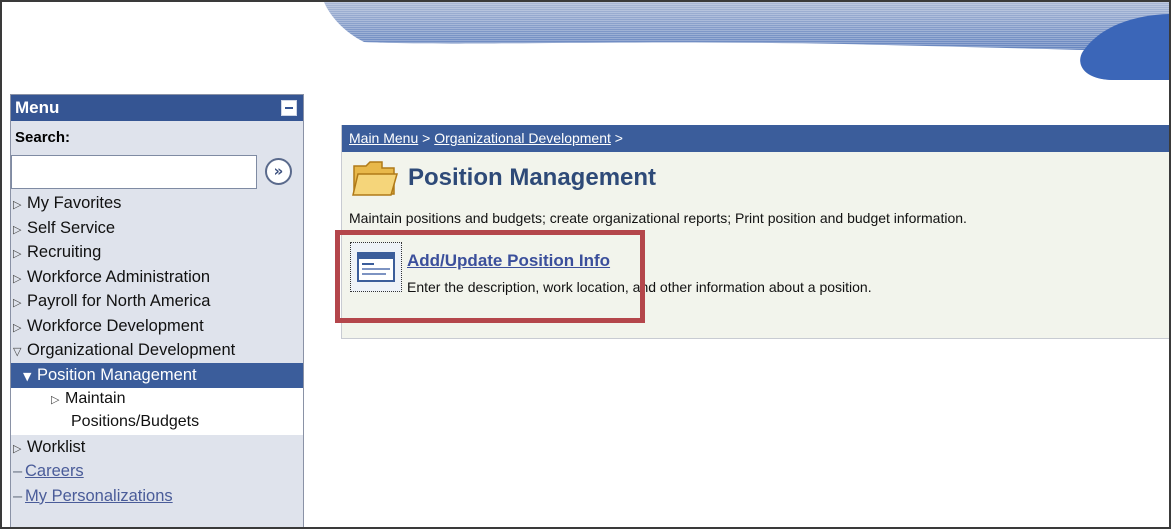  What do you see at coordinates (64, 252) in the screenshot?
I see `menu-item-label: Recruiting` at bounding box center [64, 252].